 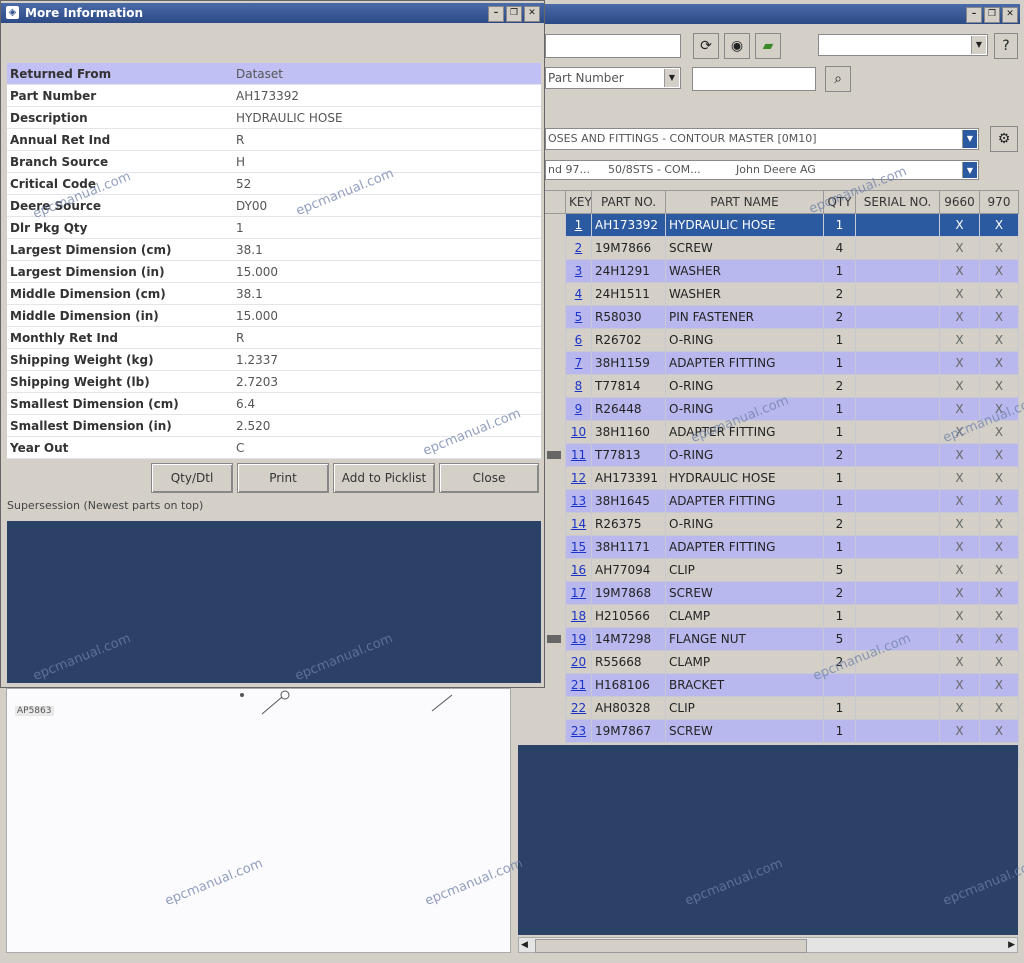 I want to click on column-header-part-no: PART NO., so click(x=628, y=202).